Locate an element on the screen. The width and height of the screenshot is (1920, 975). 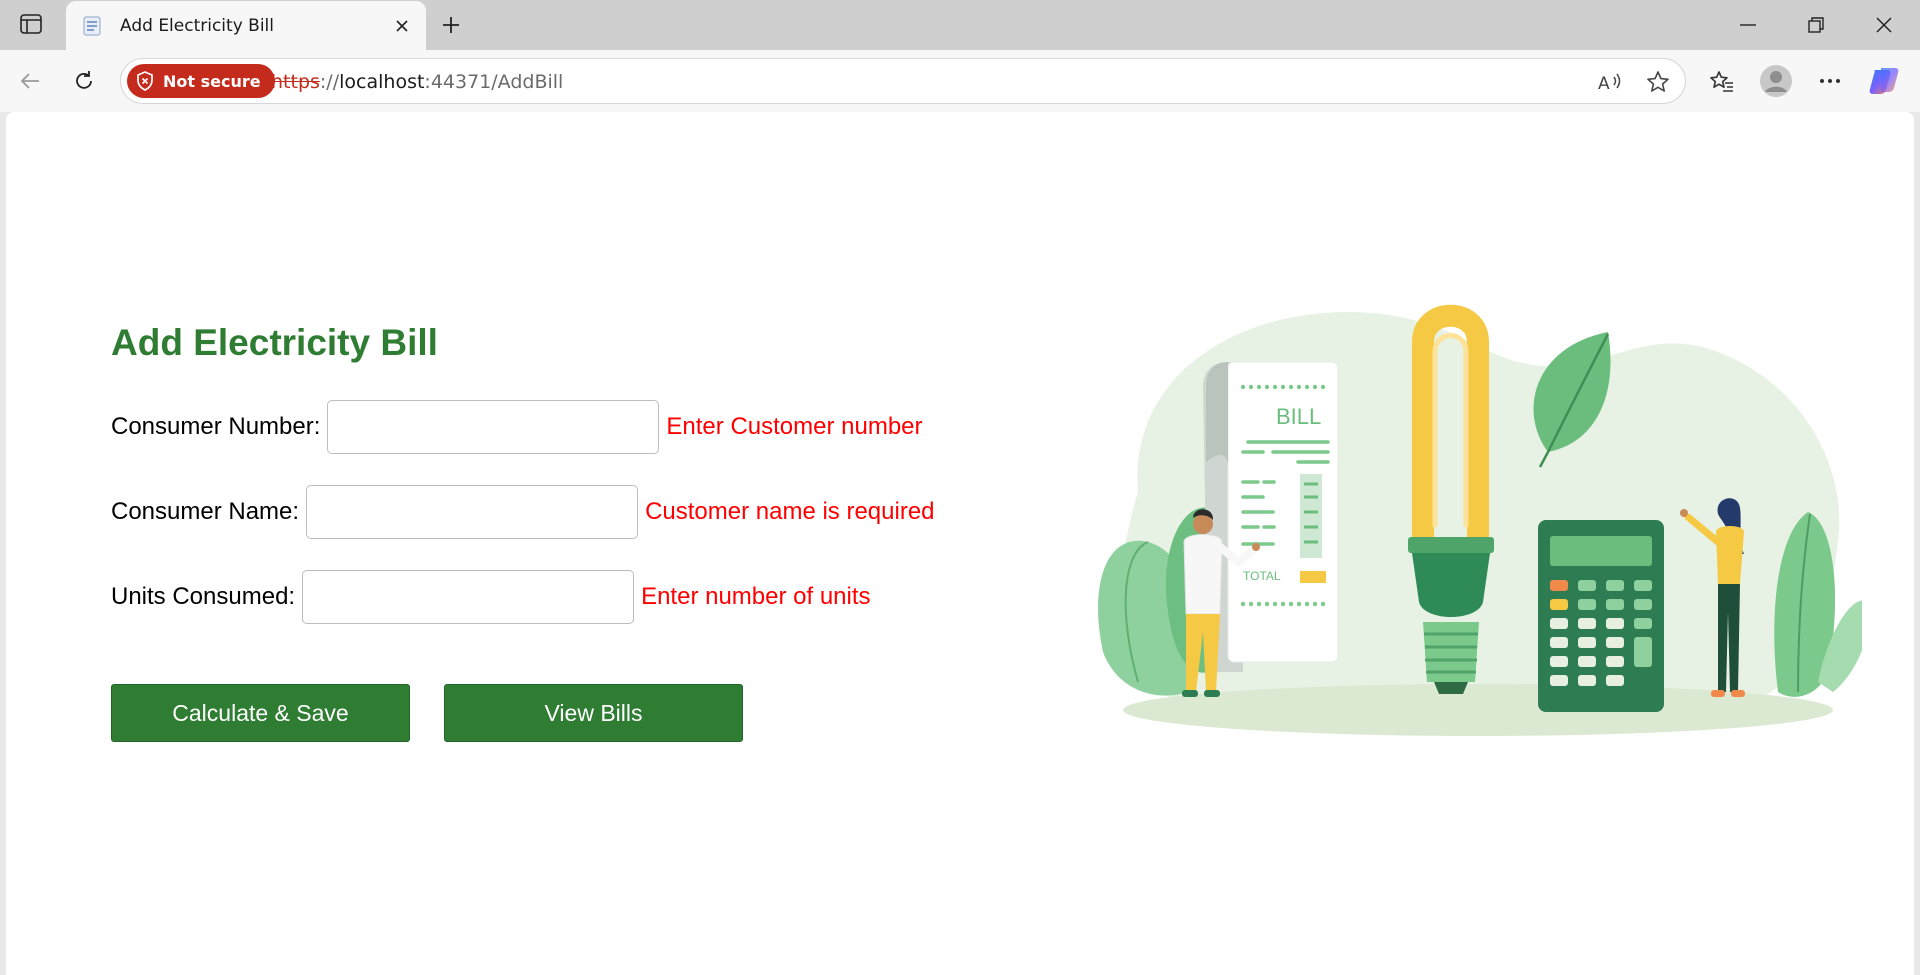
close-tab-icon is located at coordinates (402, 26).